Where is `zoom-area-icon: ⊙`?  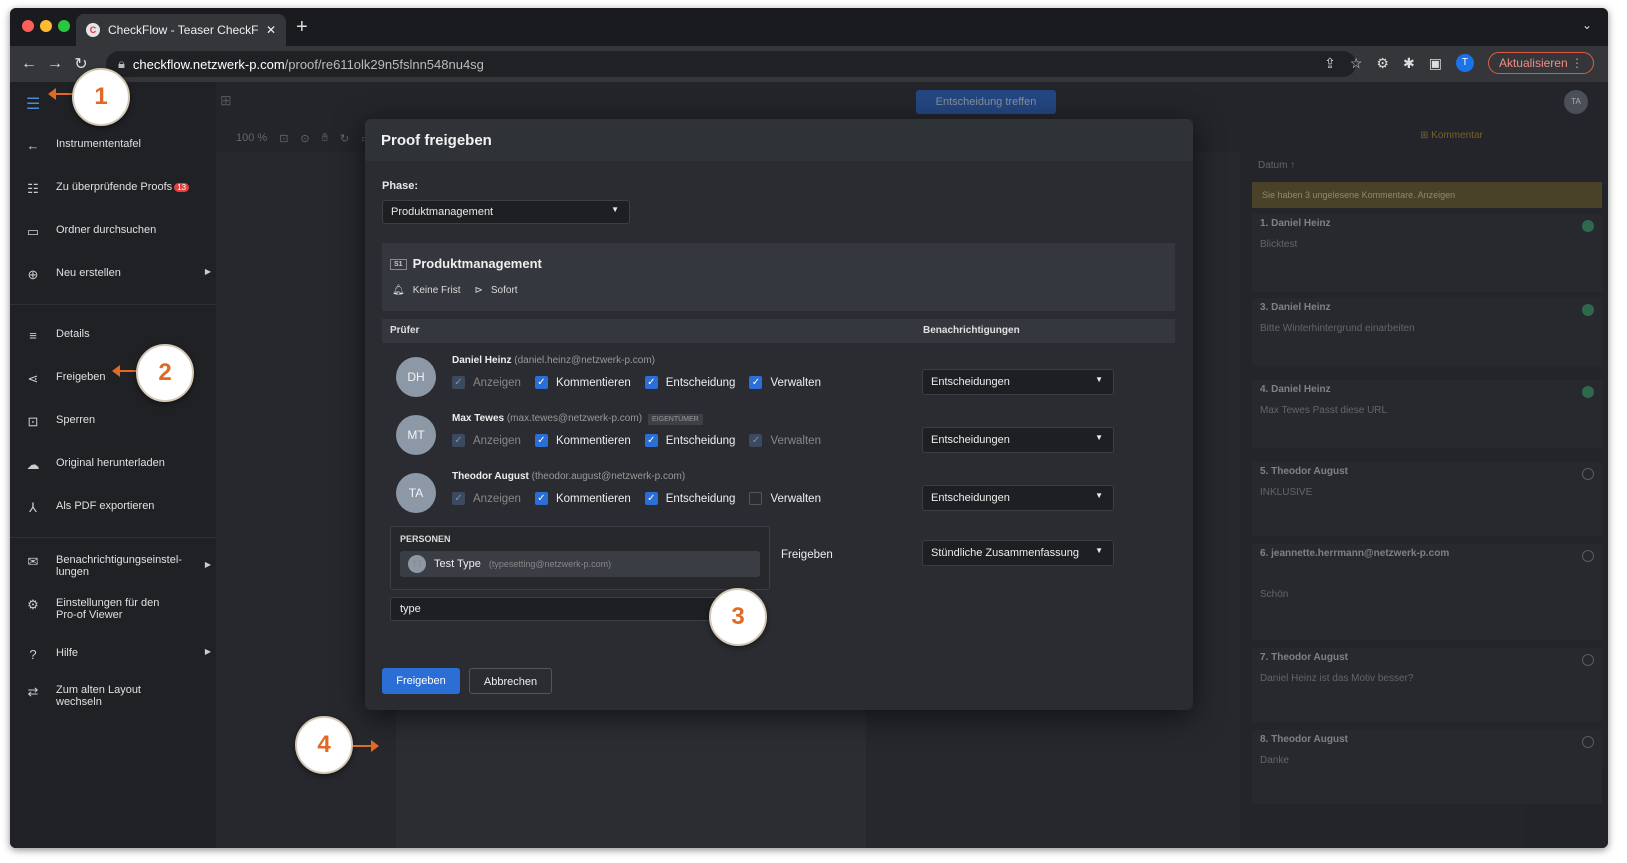 zoom-area-icon: ⊙ is located at coordinates (304, 138).